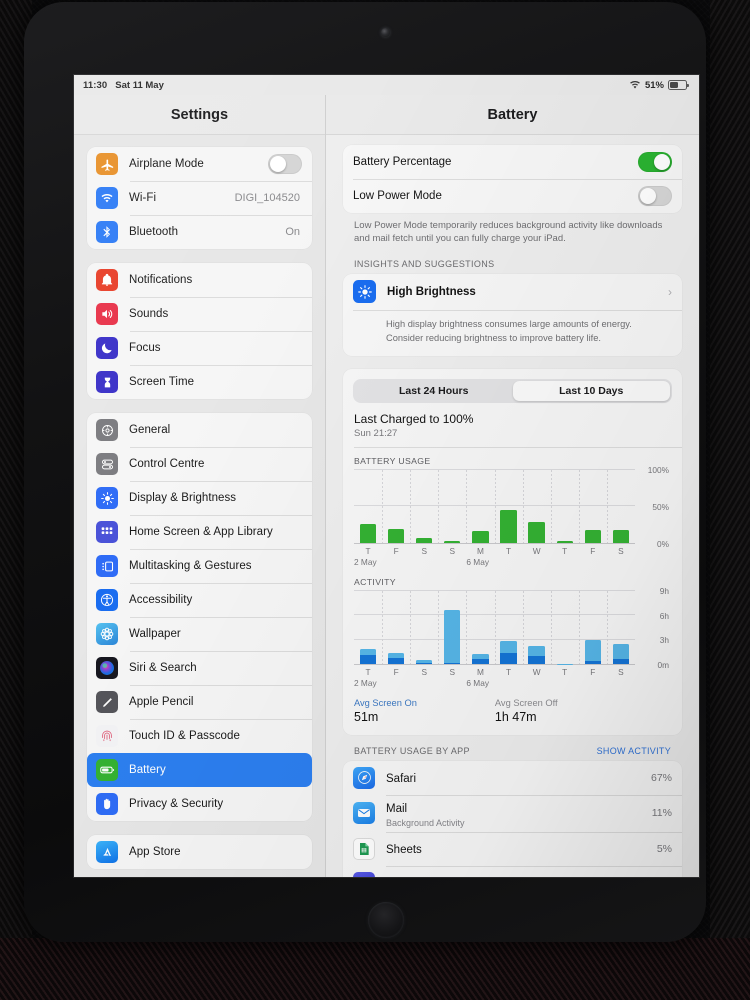 This screenshot has width=750, height=1000. What do you see at coordinates (183, 498) in the screenshot?
I see `sidebar-item-label: Display & Brightness` at bounding box center [183, 498].